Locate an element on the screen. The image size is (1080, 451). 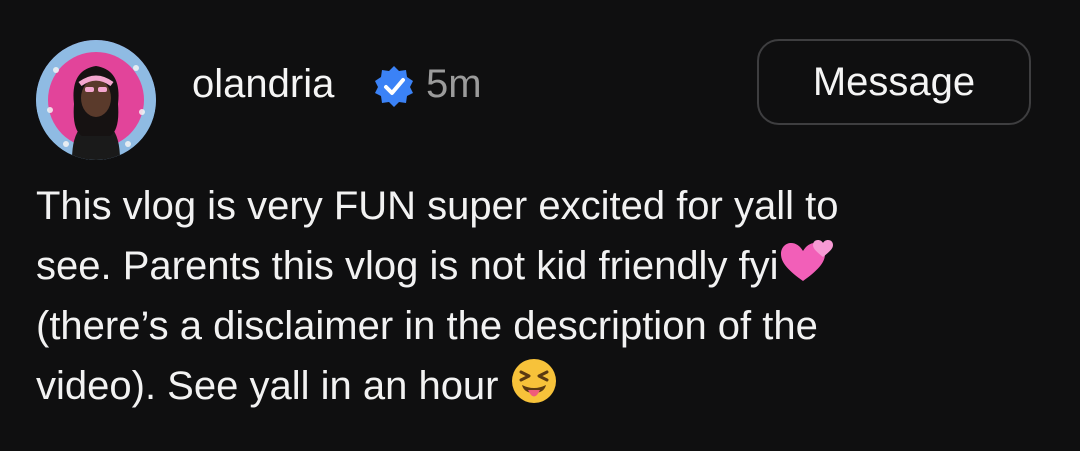
avatar is located at coordinates (96, 100).